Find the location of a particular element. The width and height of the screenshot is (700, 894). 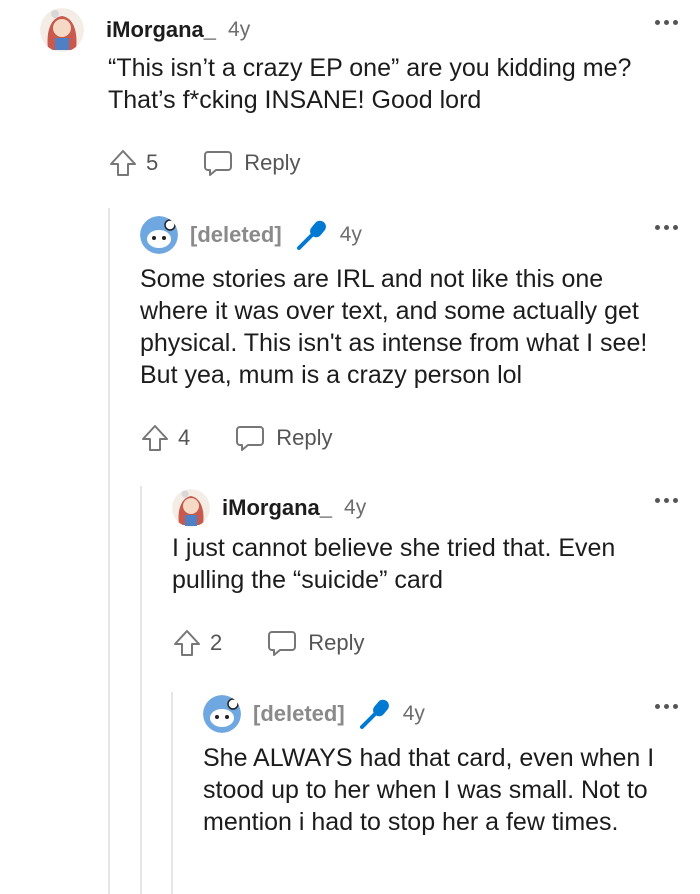

comment-actions: 2 Reply is located at coordinates (425, 643).